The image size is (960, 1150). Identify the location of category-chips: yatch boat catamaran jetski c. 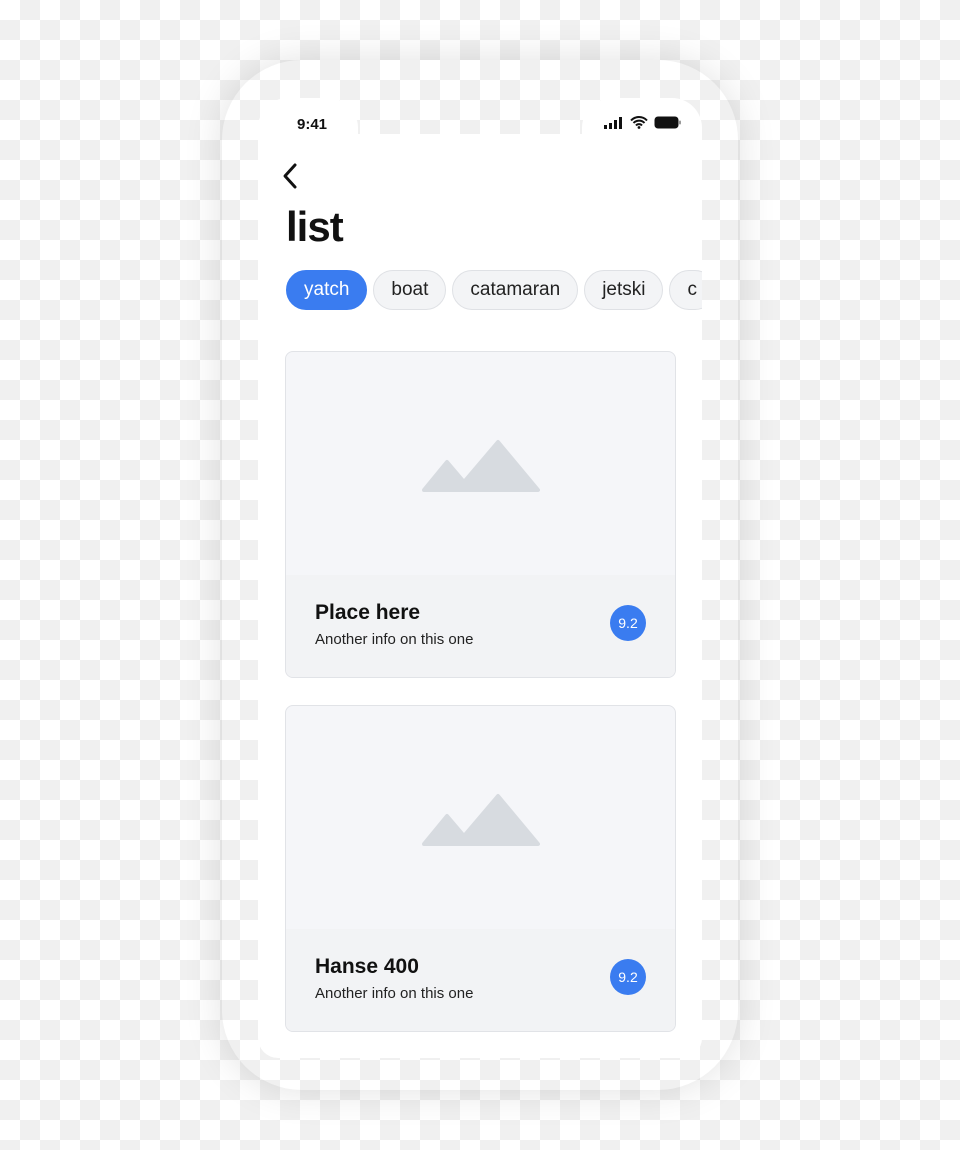
(494, 291).